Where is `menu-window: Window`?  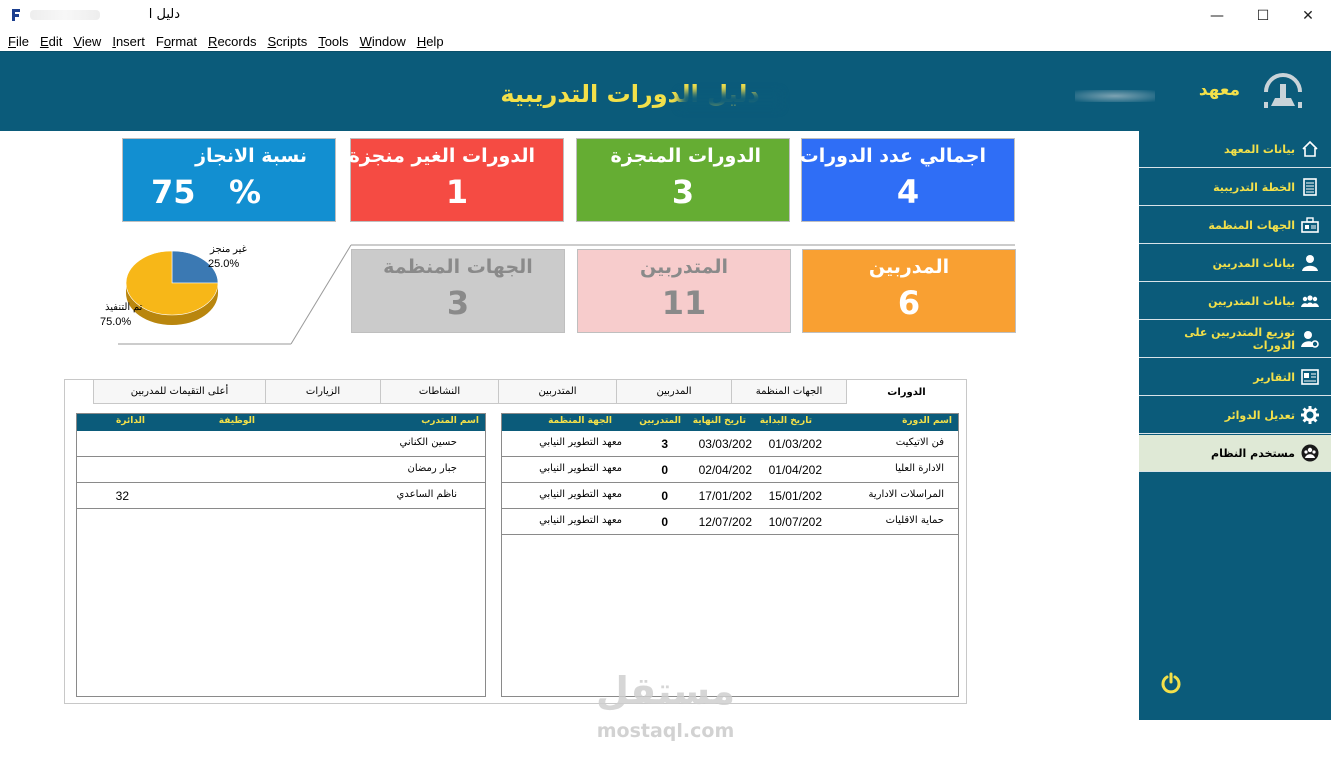
menu-window: Window is located at coordinates (383, 41).